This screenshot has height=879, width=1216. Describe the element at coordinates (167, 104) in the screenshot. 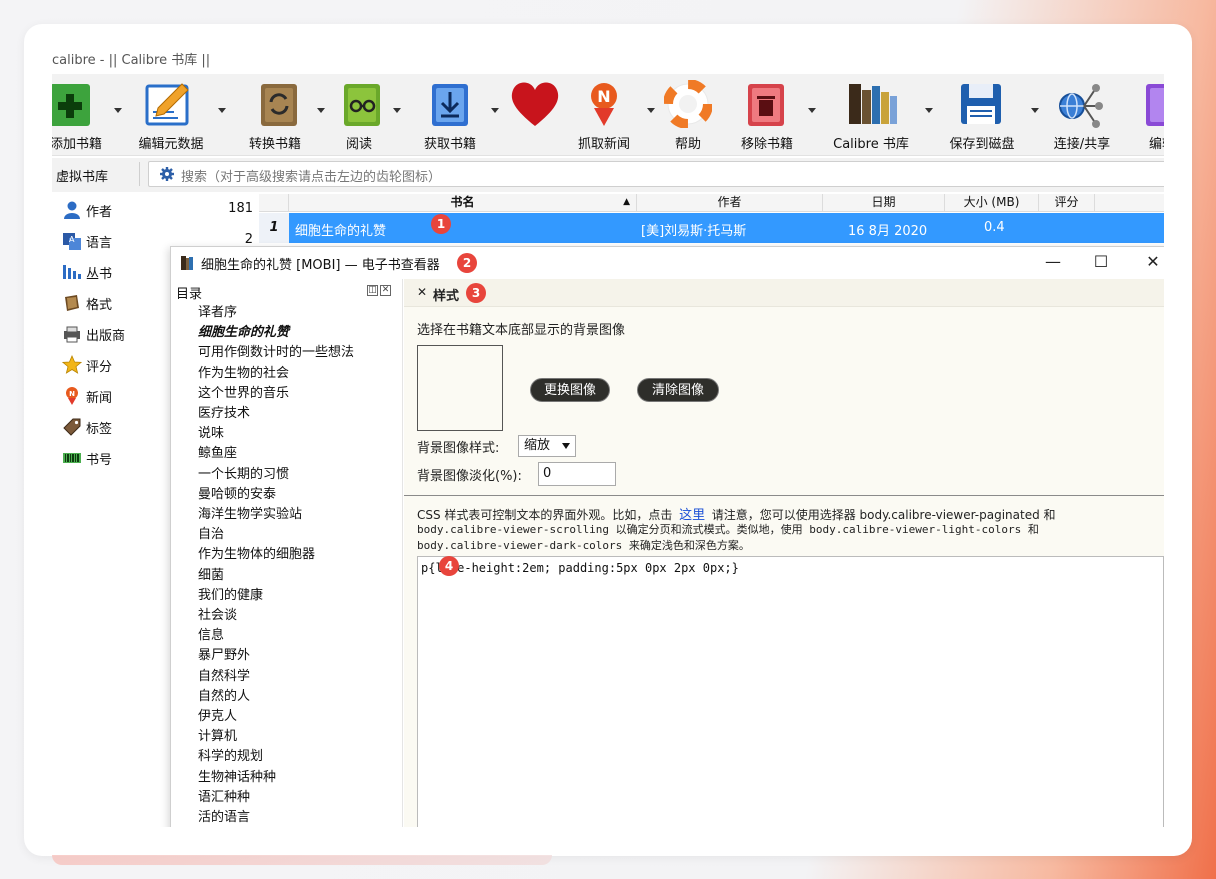

I see `edit-metadata-icon` at that location.